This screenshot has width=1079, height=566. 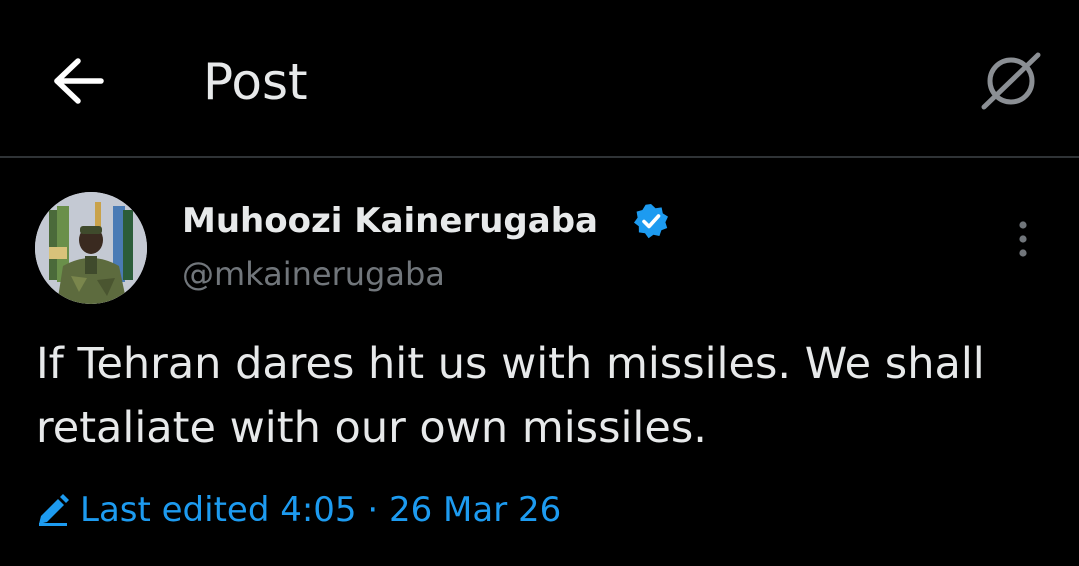 I want to click on author-handle: @mkainerugaba, so click(x=313, y=274).